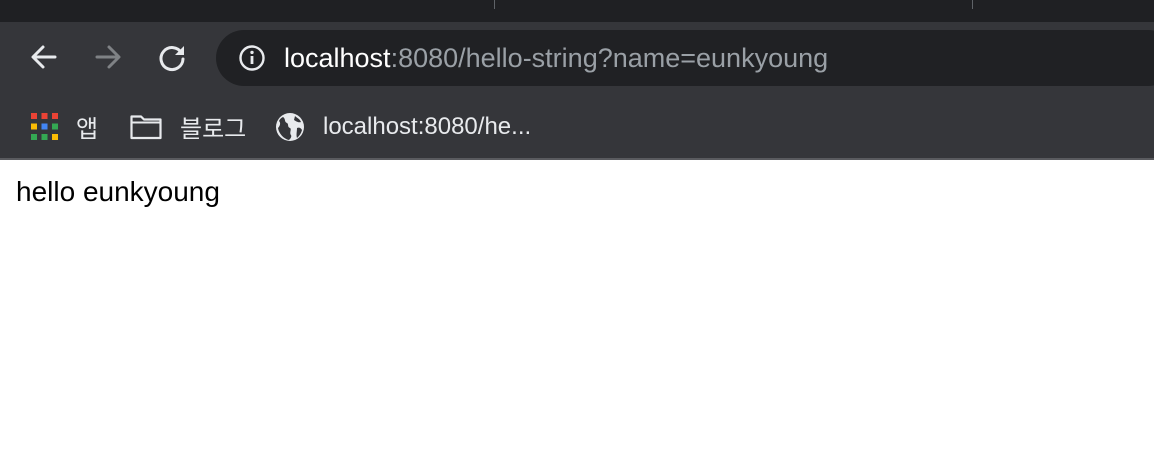 This screenshot has height=452, width=1154. I want to click on folder-icon, so click(146, 126).